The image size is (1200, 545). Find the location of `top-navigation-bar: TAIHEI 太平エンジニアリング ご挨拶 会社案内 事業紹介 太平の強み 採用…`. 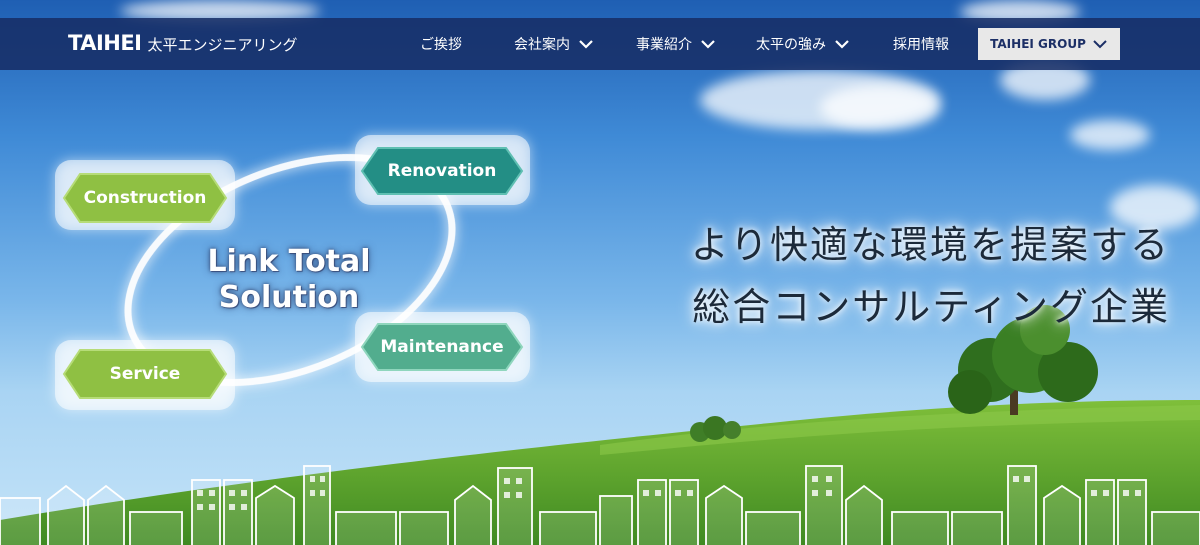

top-navigation-bar: TAIHEI 太平エンジニアリング ご挨拶 会社案内 事業紹介 太平の強み 採用… is located at coordinates (600, 44).